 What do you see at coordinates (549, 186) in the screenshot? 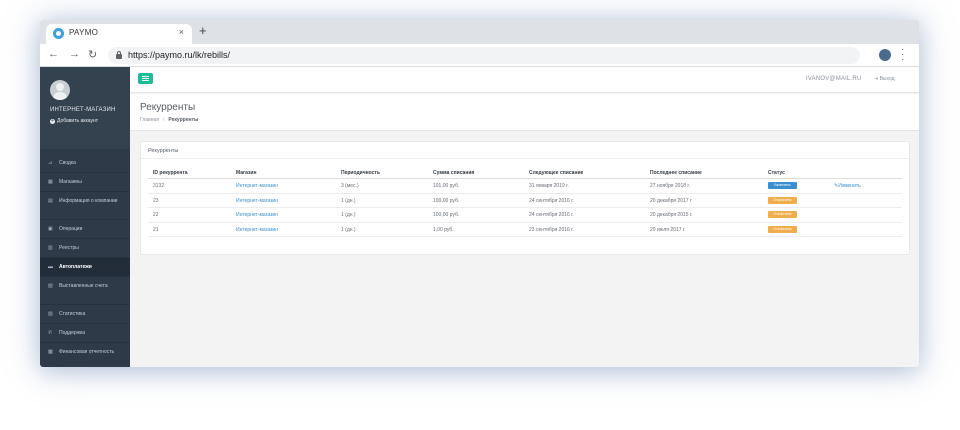
I see `table-cell: 31 января 2019 г.` at bounding box center [549, 186].